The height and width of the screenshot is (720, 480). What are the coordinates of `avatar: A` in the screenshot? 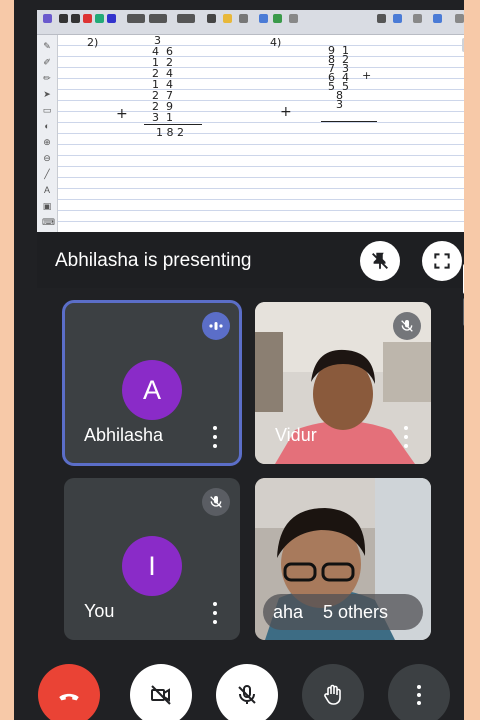 It's located at (152, 390).